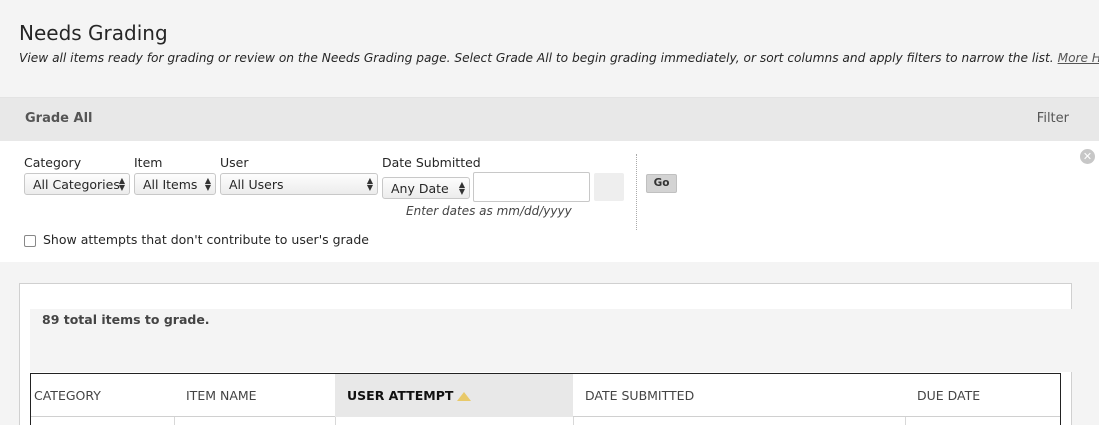 Image resolution: width=1099 pixels, height=425 pixels. Describe the element at coordinates (636, 192) in the screenshot. I see `filter-divider` at that location.